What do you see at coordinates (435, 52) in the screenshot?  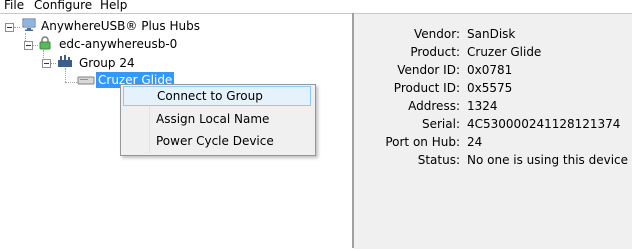 I see `detail-label: Product:` at bounding box center [435, 52].